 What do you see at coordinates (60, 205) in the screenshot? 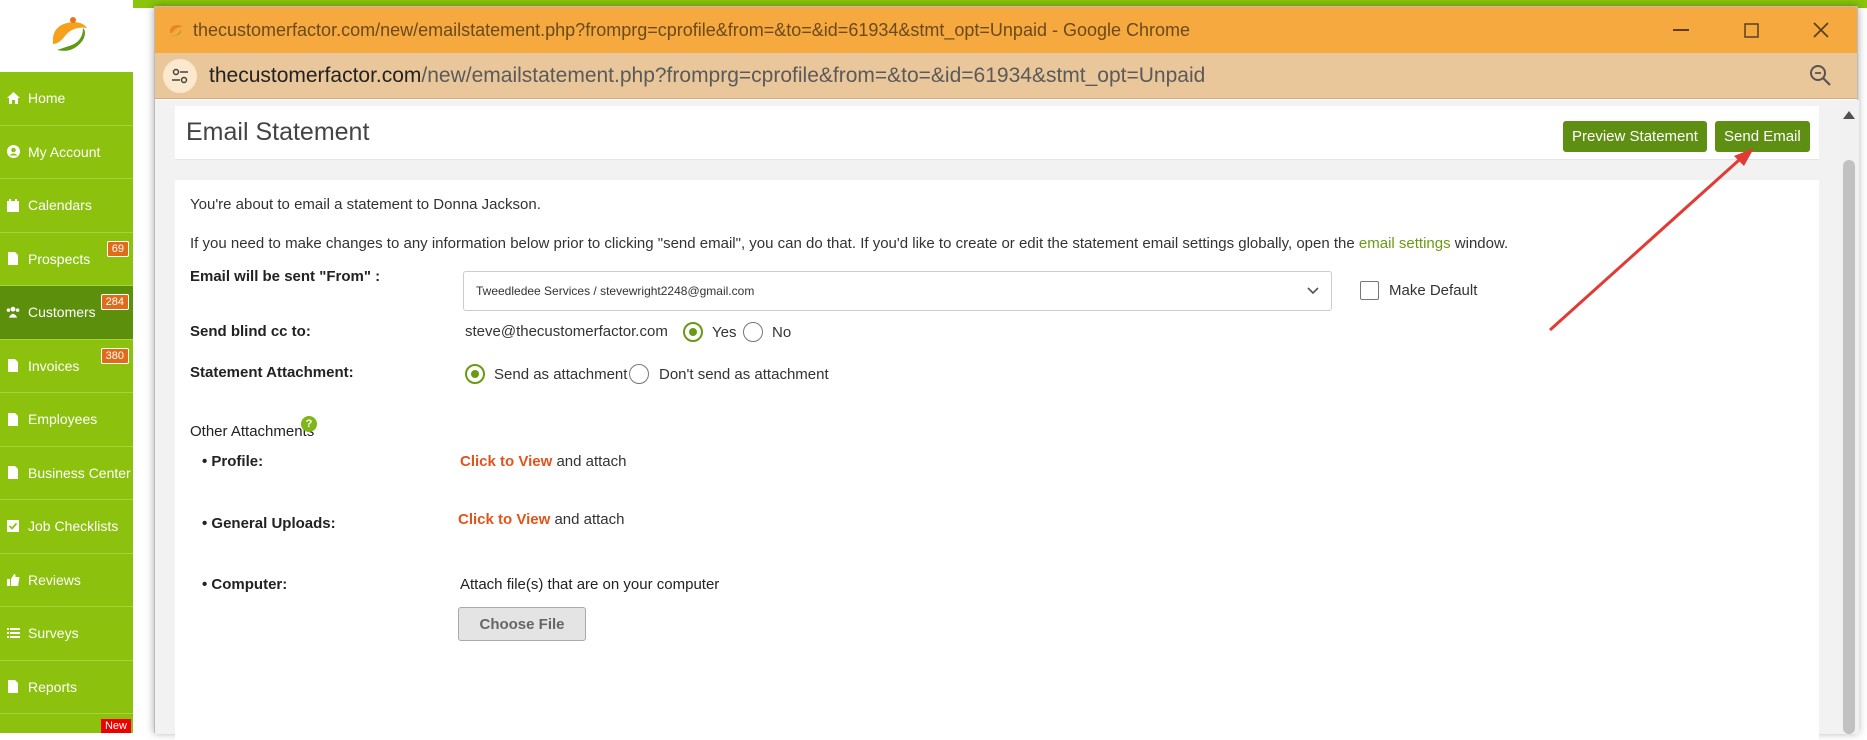
I see `sidebar-item-label: Calendars` at bounding box center [60, 205].